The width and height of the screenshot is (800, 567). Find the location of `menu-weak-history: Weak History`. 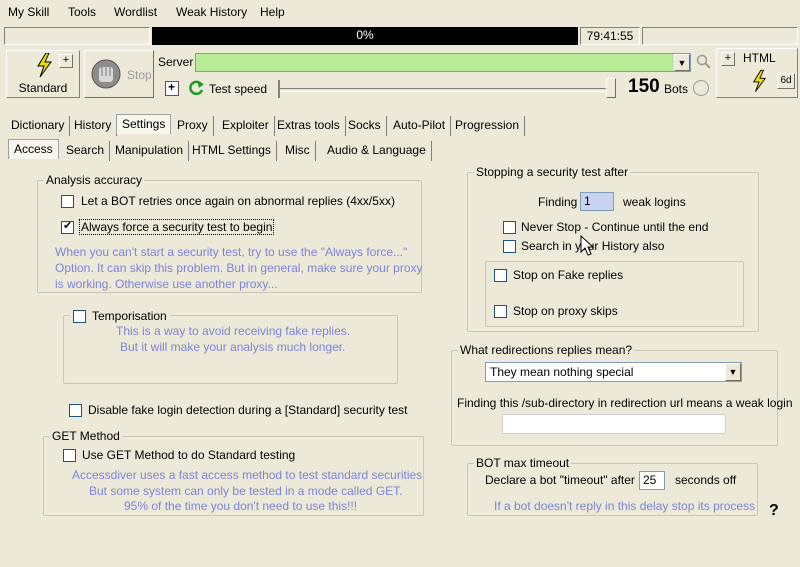

menu-weak-history: Weak History is located at coordinates (211, 12).